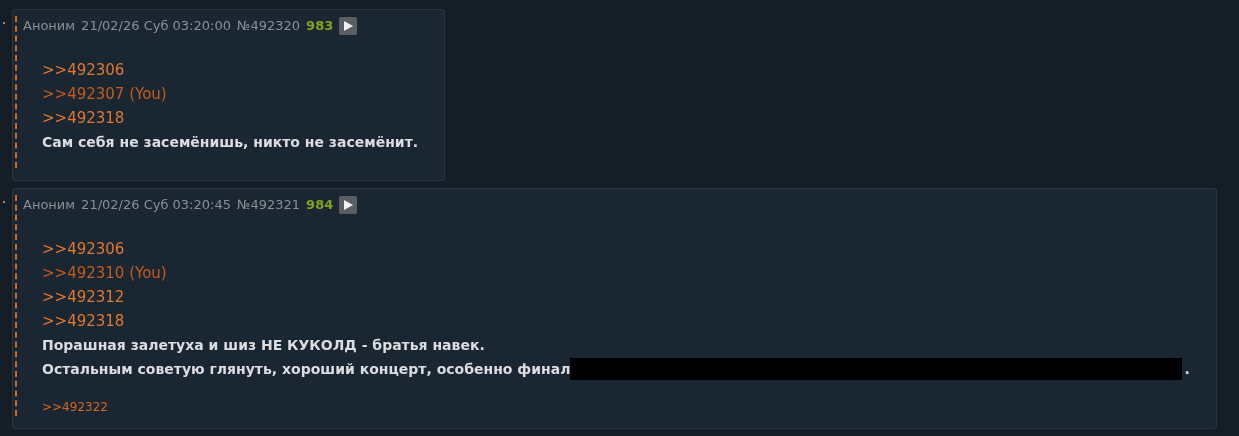 The width and height of the screenshot is (1239, 436). I want to click on reply-link: >>492307 (You), so click(104, 94).